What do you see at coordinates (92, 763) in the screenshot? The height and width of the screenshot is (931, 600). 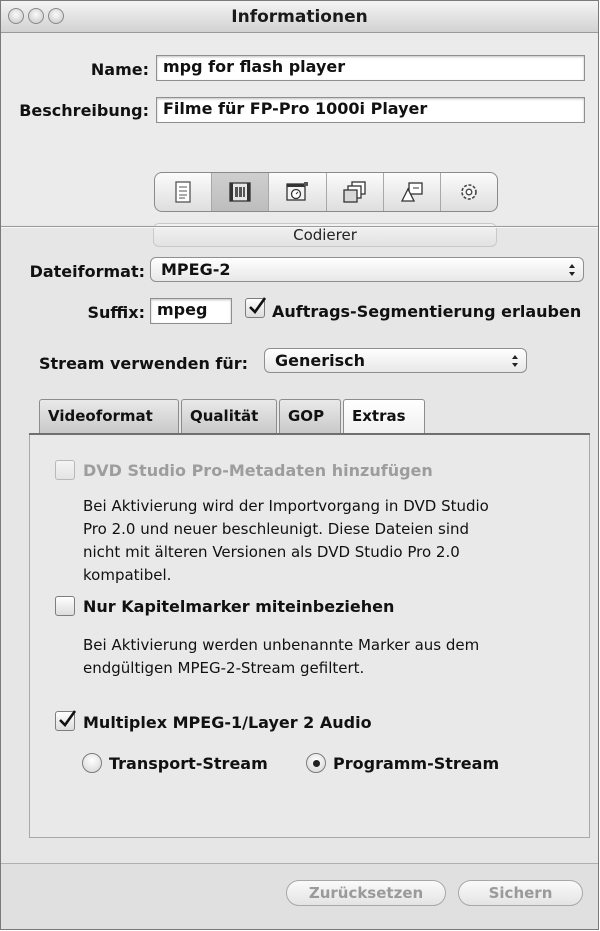 I see `transport-stream-radio` at bounding box center [92, 763].